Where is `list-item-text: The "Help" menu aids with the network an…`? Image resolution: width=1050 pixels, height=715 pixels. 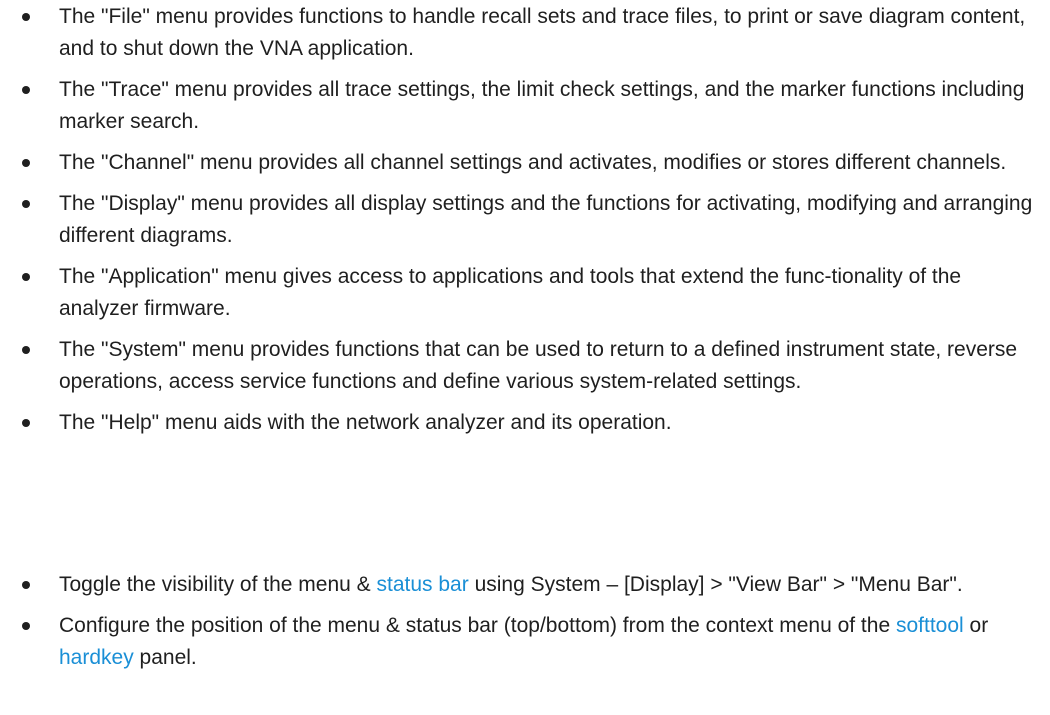
list-item-text: The "Help" menu aids with the network an… is located at coordinates (365, 422).